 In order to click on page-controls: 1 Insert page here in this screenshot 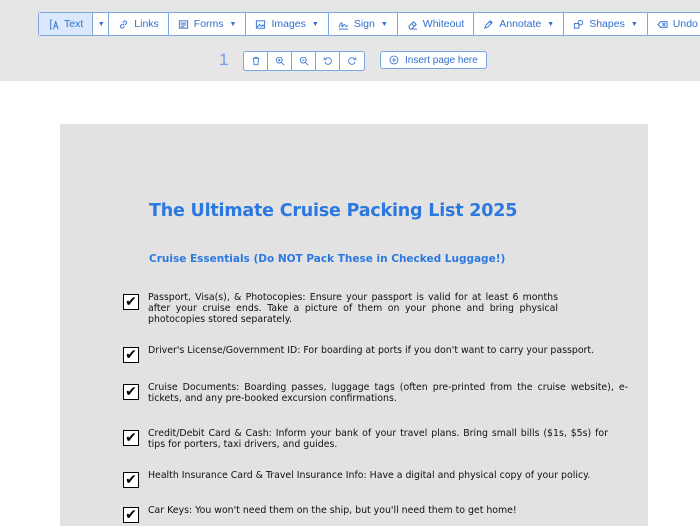, I will do `click(350, 61)`.